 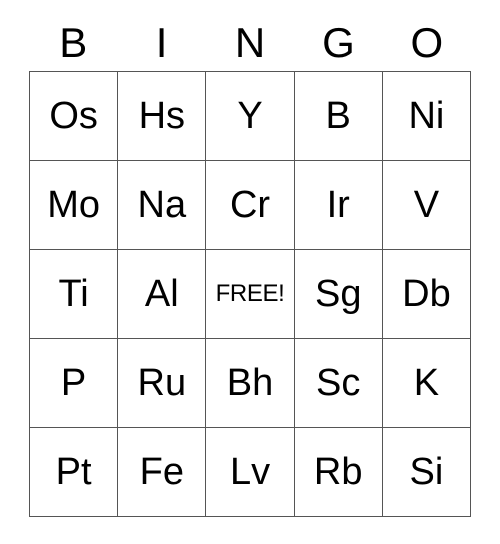 I want to click on bingo-cell-label: Os, so click(x=73, y=116).